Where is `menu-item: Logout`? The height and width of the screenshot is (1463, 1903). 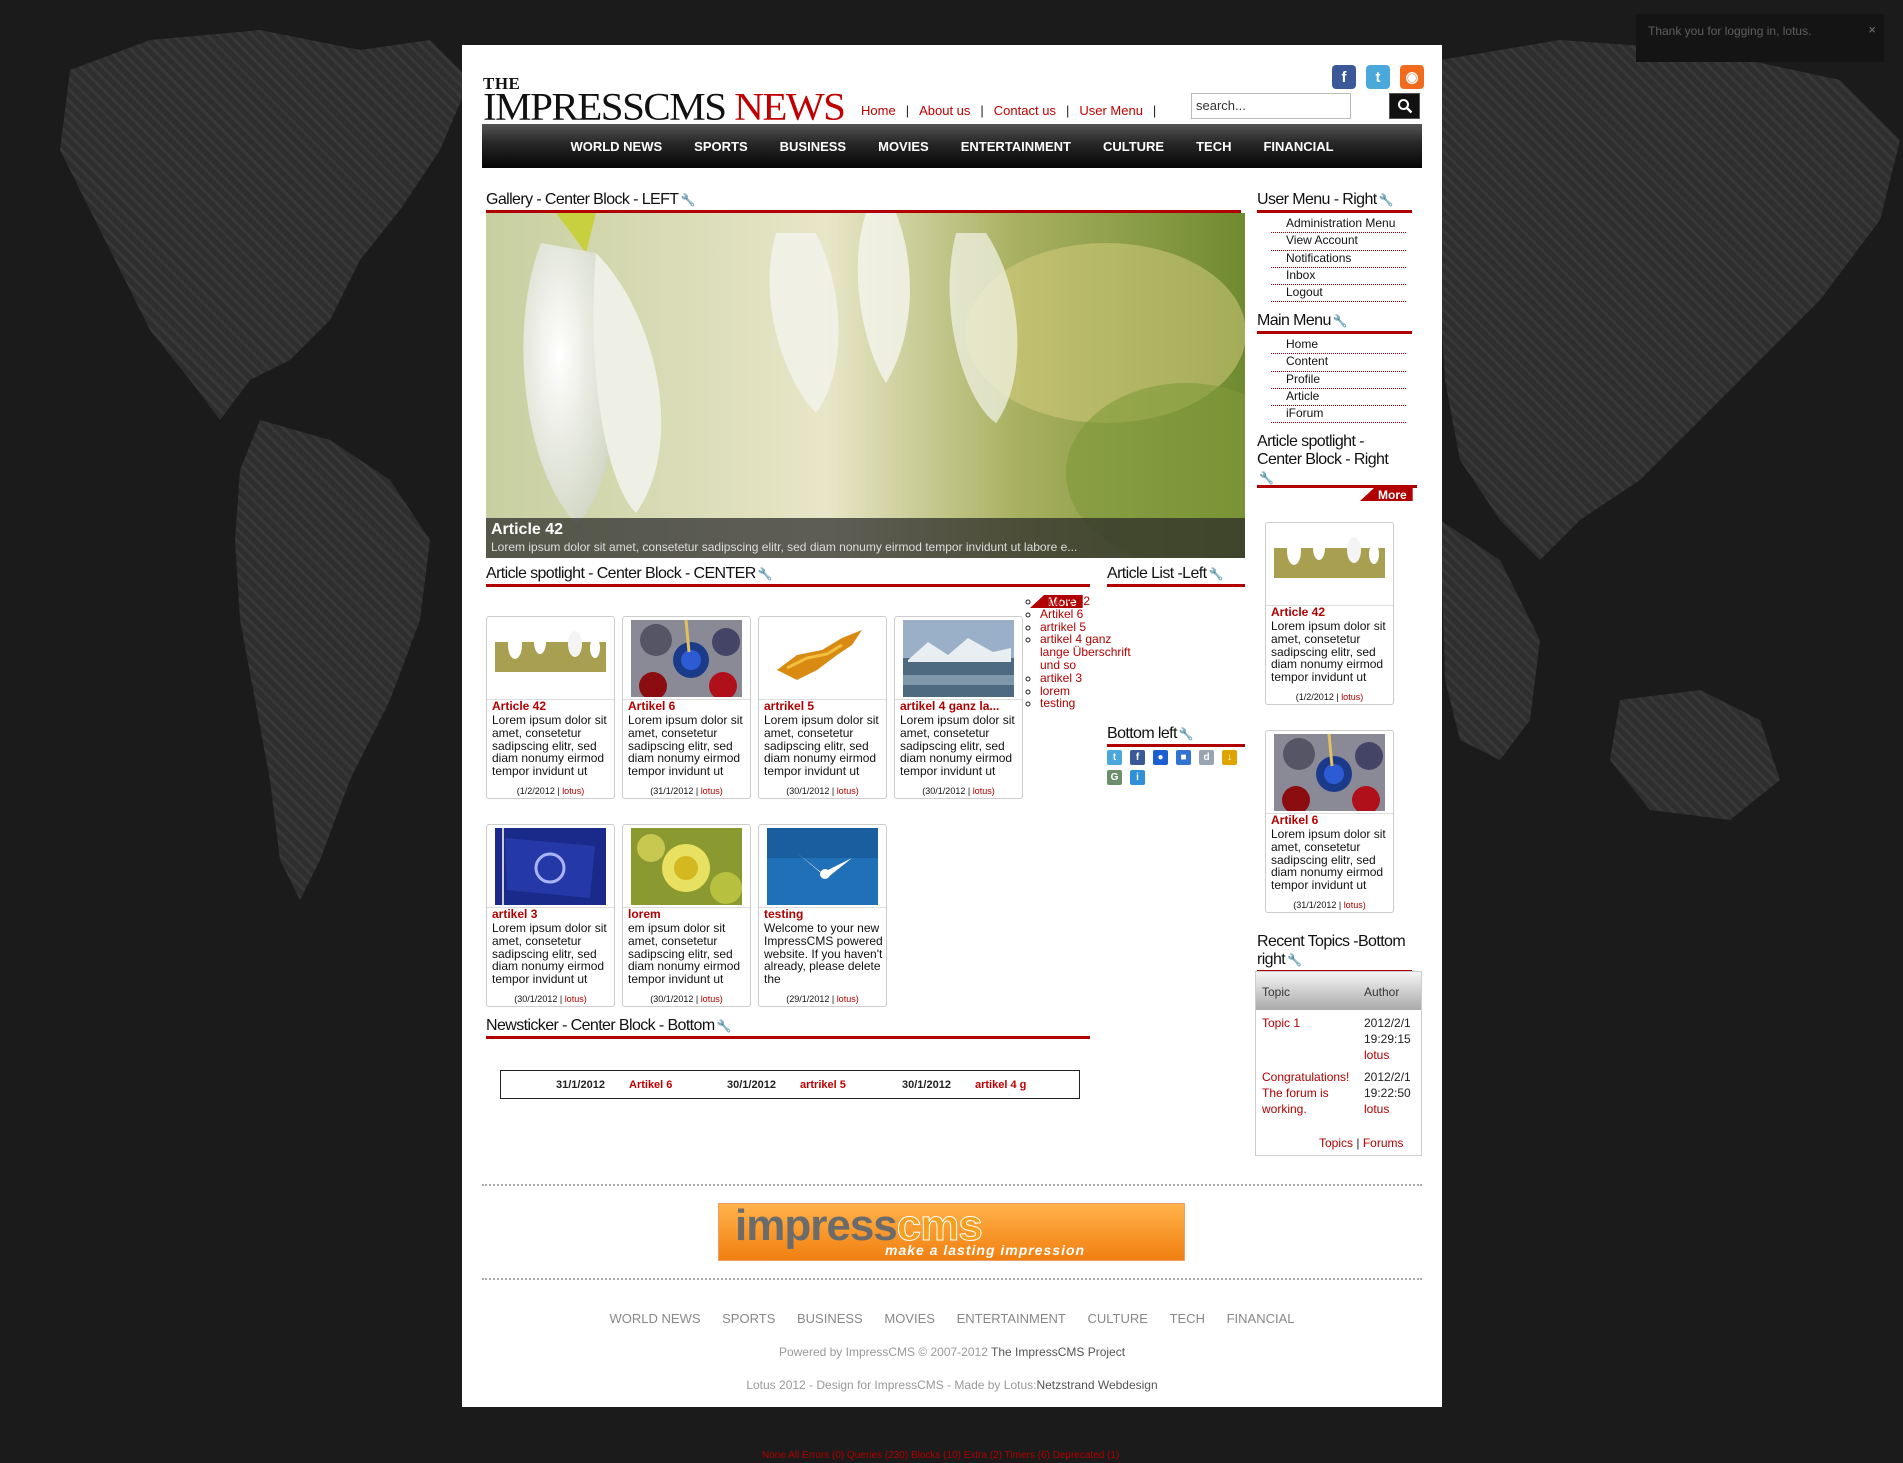 menu-item: Logout is located at coordinates (1338, 294).